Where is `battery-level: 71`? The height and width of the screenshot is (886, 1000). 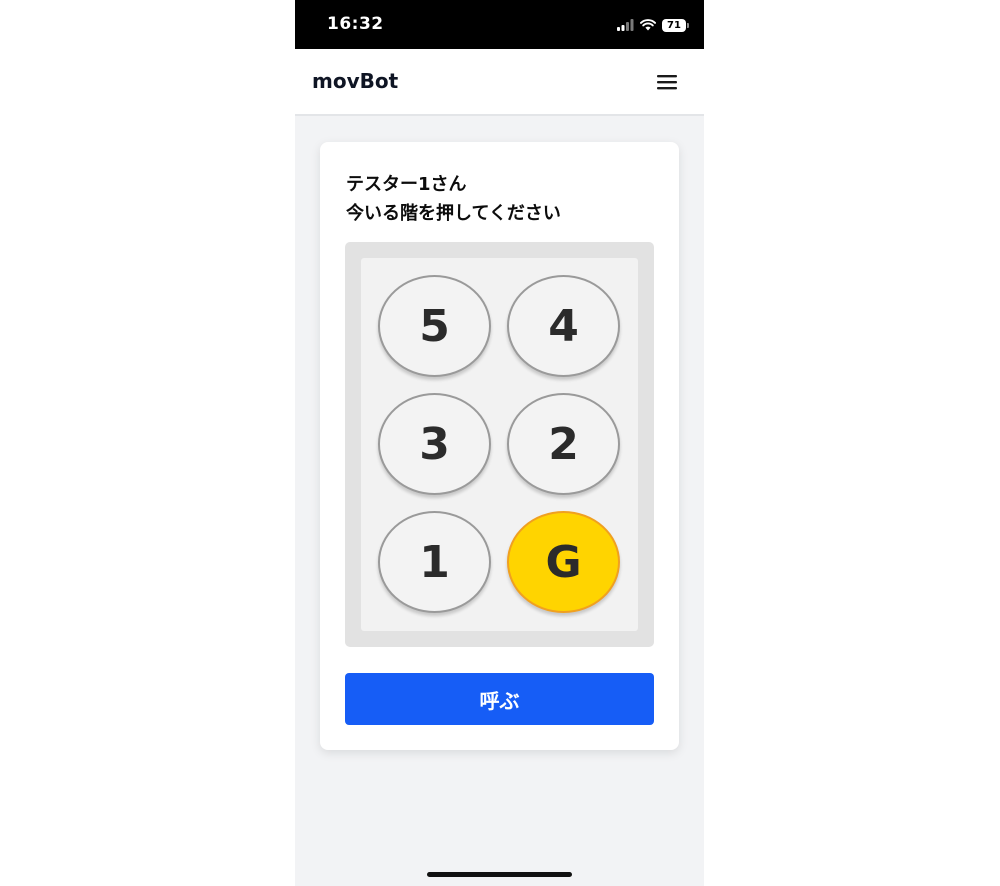
battery-level: 71 is located at coordinates (674, 25).